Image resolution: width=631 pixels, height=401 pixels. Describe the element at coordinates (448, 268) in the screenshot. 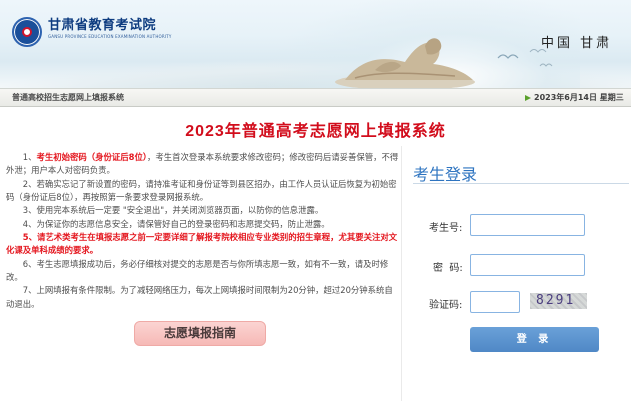

I see `password-label: 密 码:` at that location.